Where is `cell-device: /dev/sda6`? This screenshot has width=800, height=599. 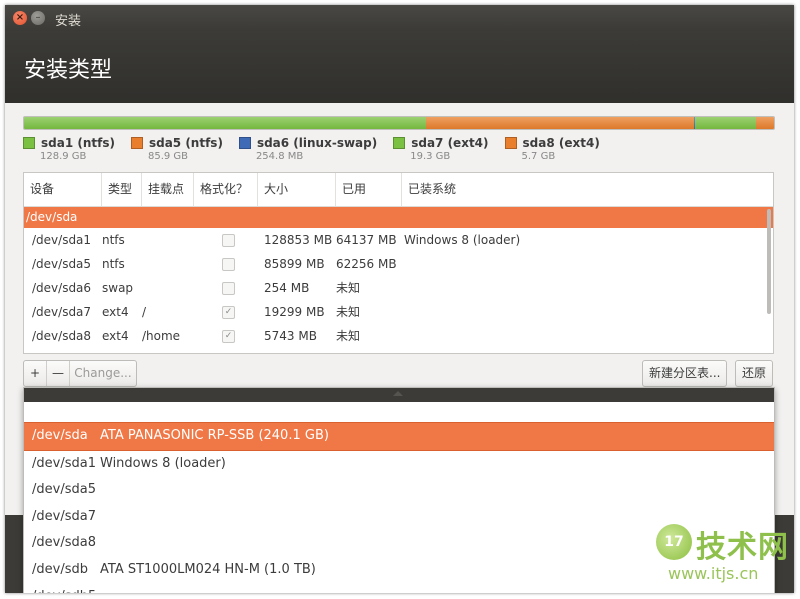 cell-device: /dev/sda6 is located at coordinates (62, 288).